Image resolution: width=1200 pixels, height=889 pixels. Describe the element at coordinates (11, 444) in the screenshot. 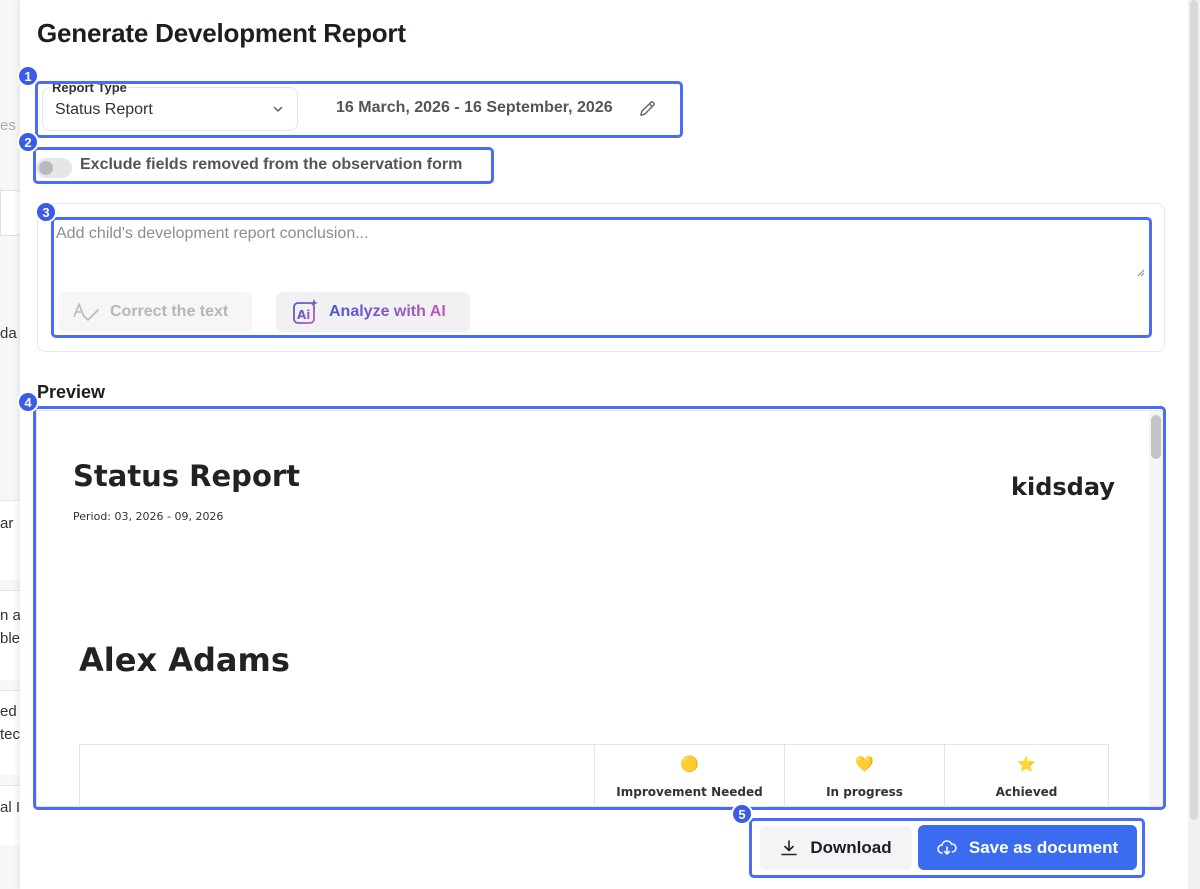

I see `background-page: es da ar n a ble ed tec al I` at that location.